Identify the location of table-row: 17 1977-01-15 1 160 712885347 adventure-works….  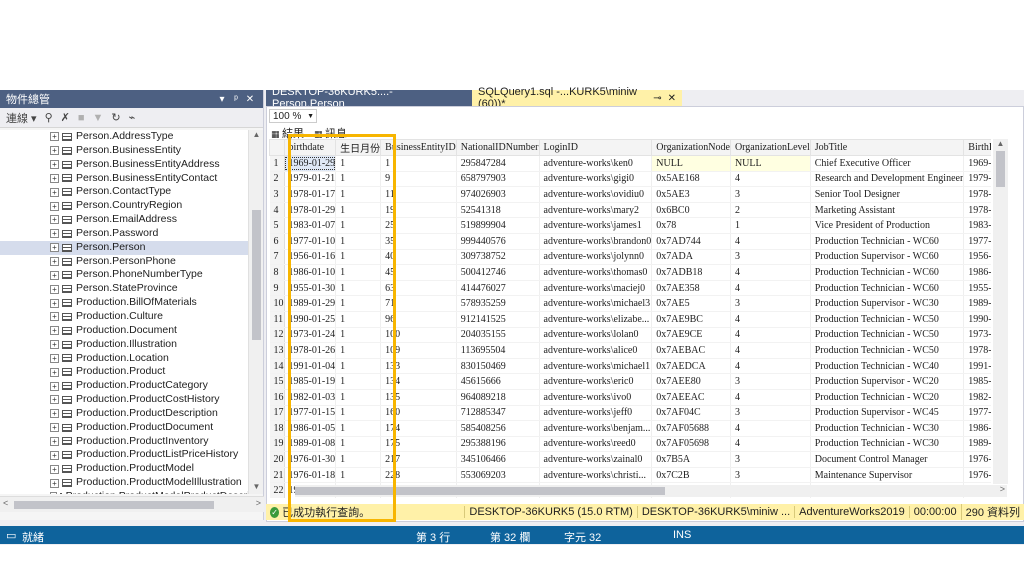
(630, 413).